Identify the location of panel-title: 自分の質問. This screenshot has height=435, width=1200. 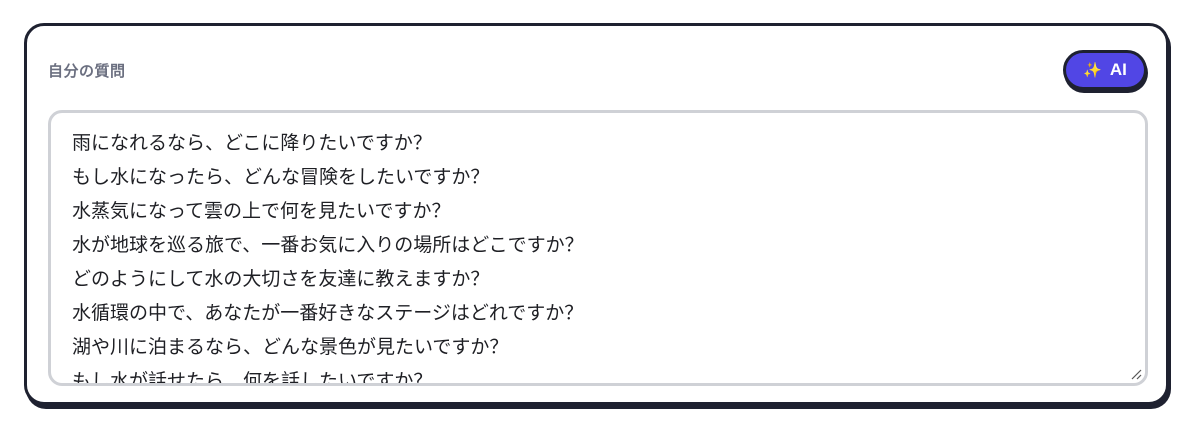
(87, 71).